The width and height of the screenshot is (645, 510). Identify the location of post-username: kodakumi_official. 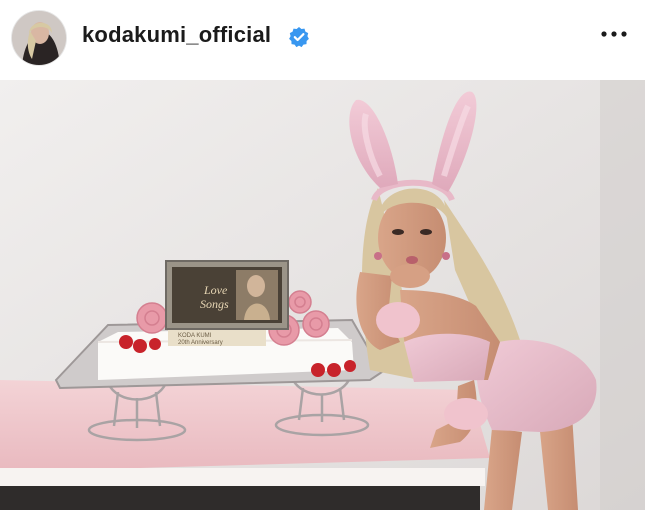
(176, 35).